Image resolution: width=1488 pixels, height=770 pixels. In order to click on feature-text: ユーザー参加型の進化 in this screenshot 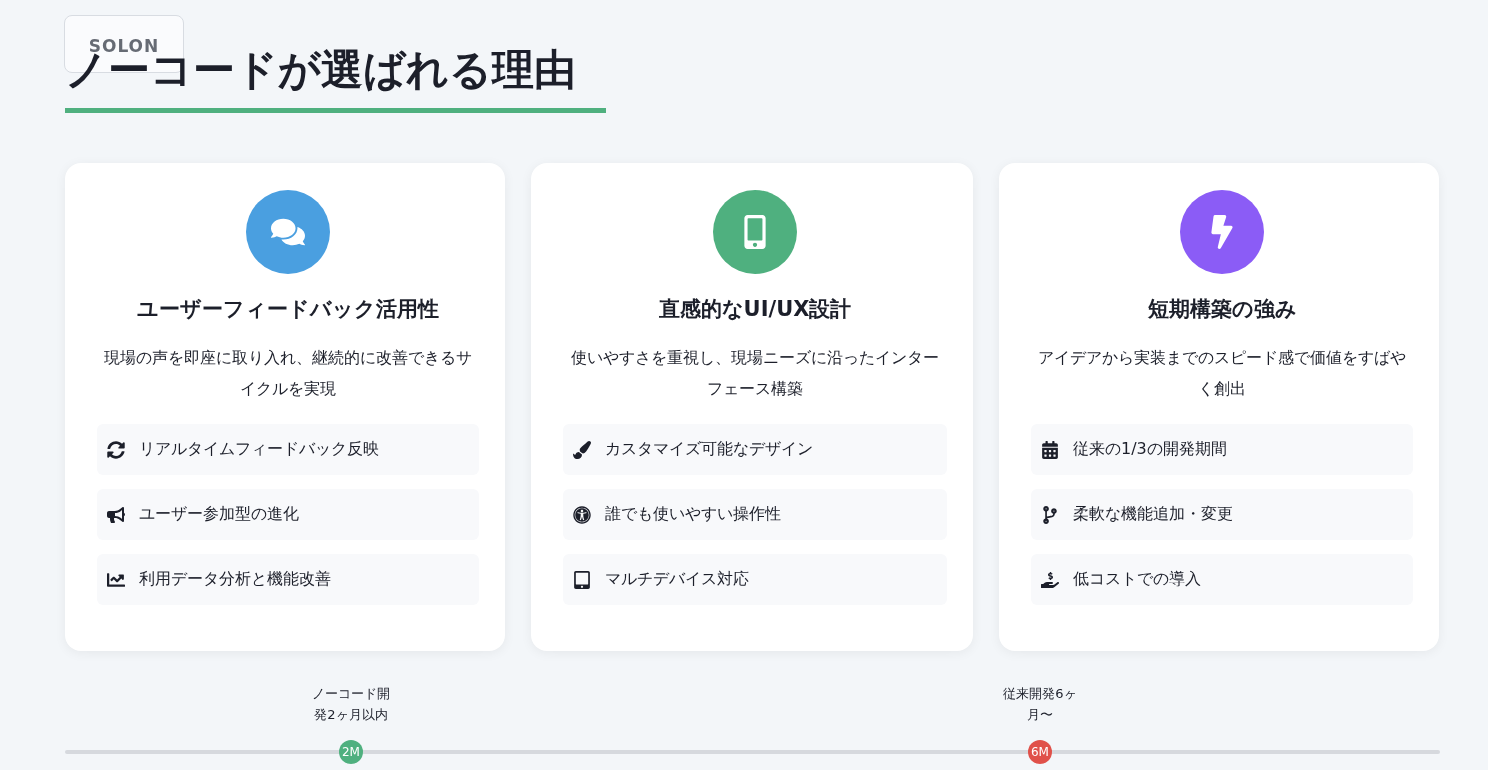, I will do `click(219, 514)`.